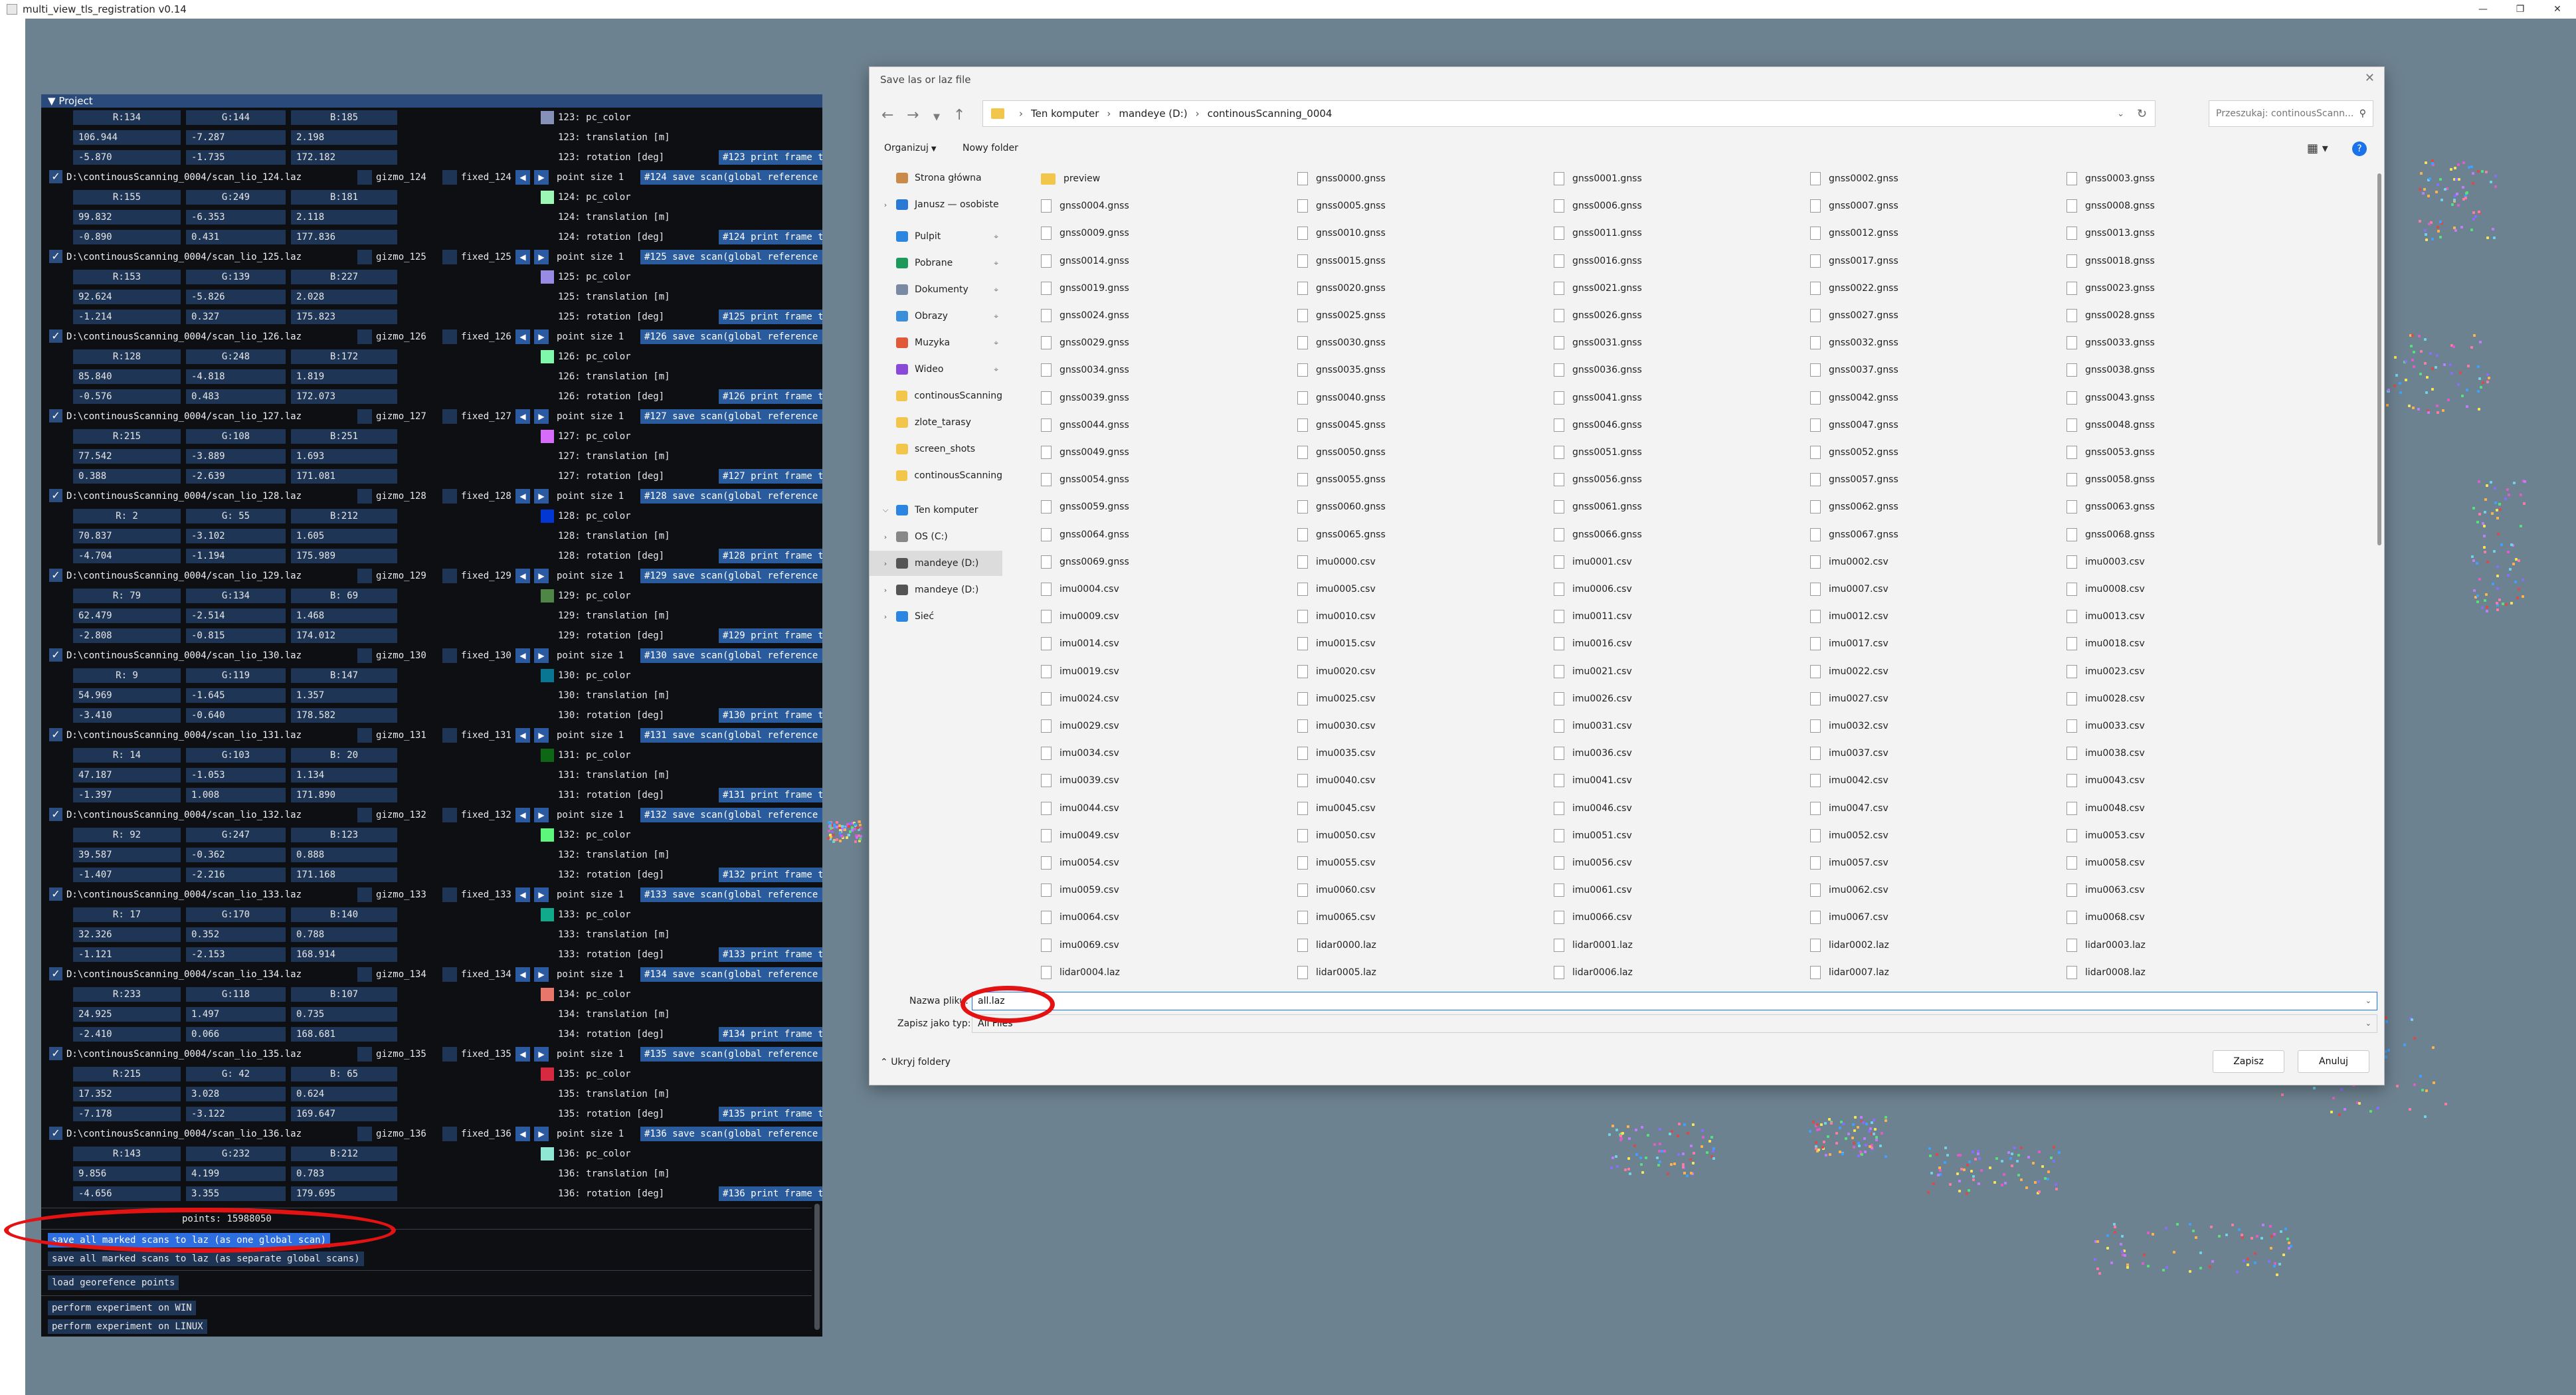  I want to click on file-item: imu0024.csv, so click(1167, 699).